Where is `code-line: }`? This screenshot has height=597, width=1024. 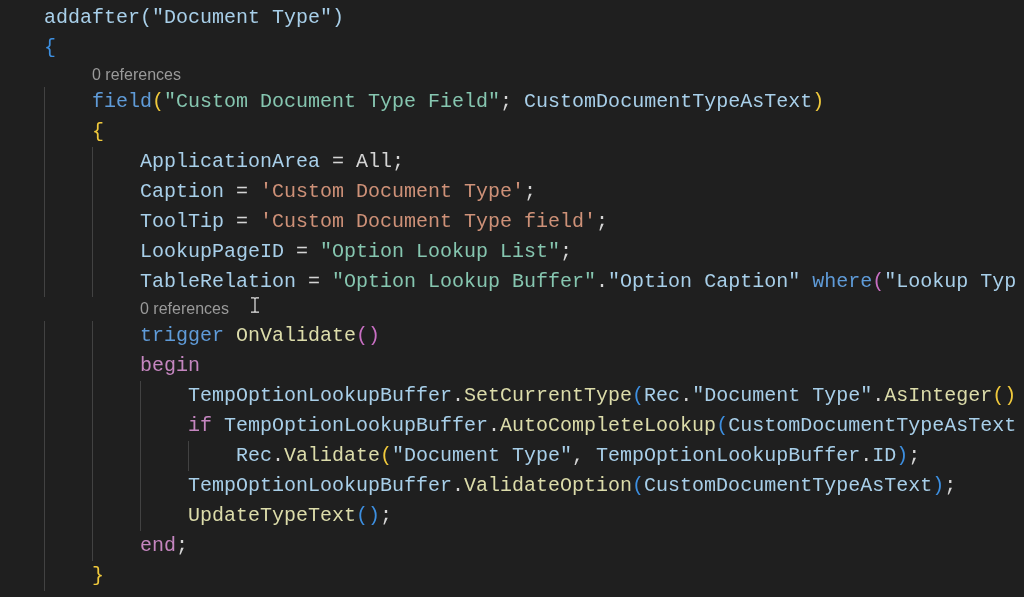 code-line: } is located at coordinates (98, 576).